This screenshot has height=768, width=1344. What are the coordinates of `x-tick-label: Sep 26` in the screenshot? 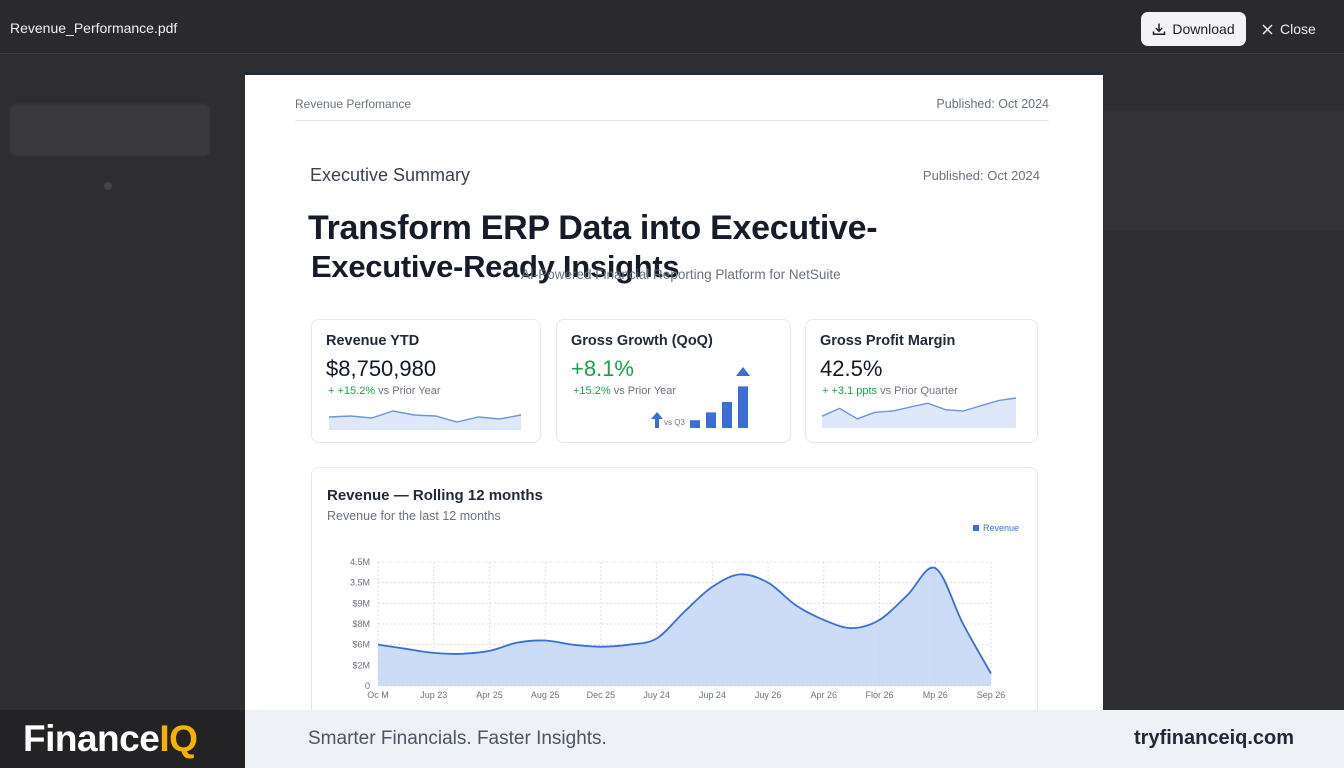 It's located at (991, 695).